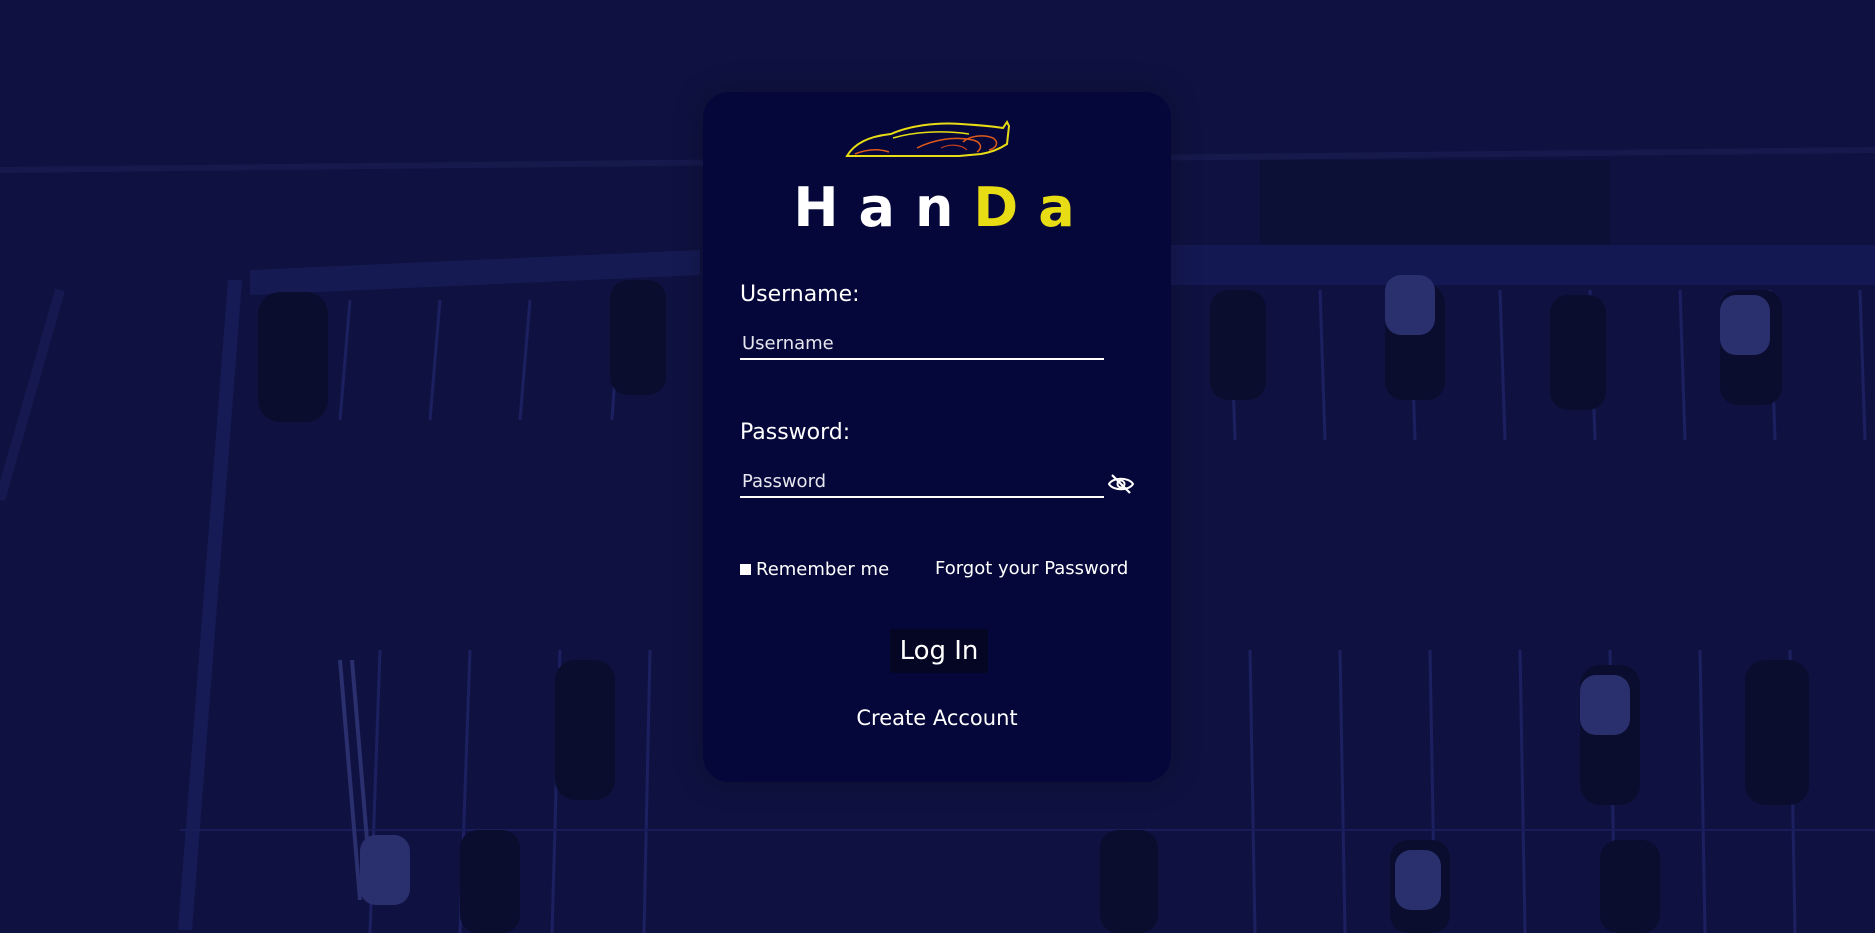  Describe the element at coordinates (745, 569) in the screenshot. I see `checkbox-icon` at that location.